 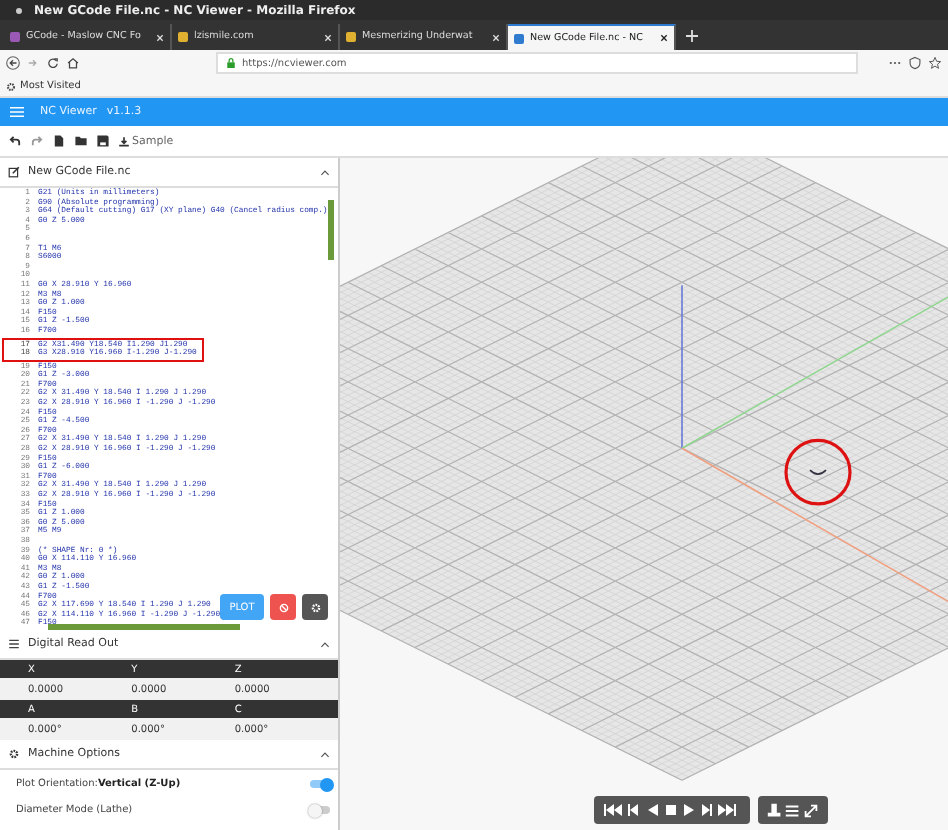 I want to click on edit-icon, so click(x=14, y=172).